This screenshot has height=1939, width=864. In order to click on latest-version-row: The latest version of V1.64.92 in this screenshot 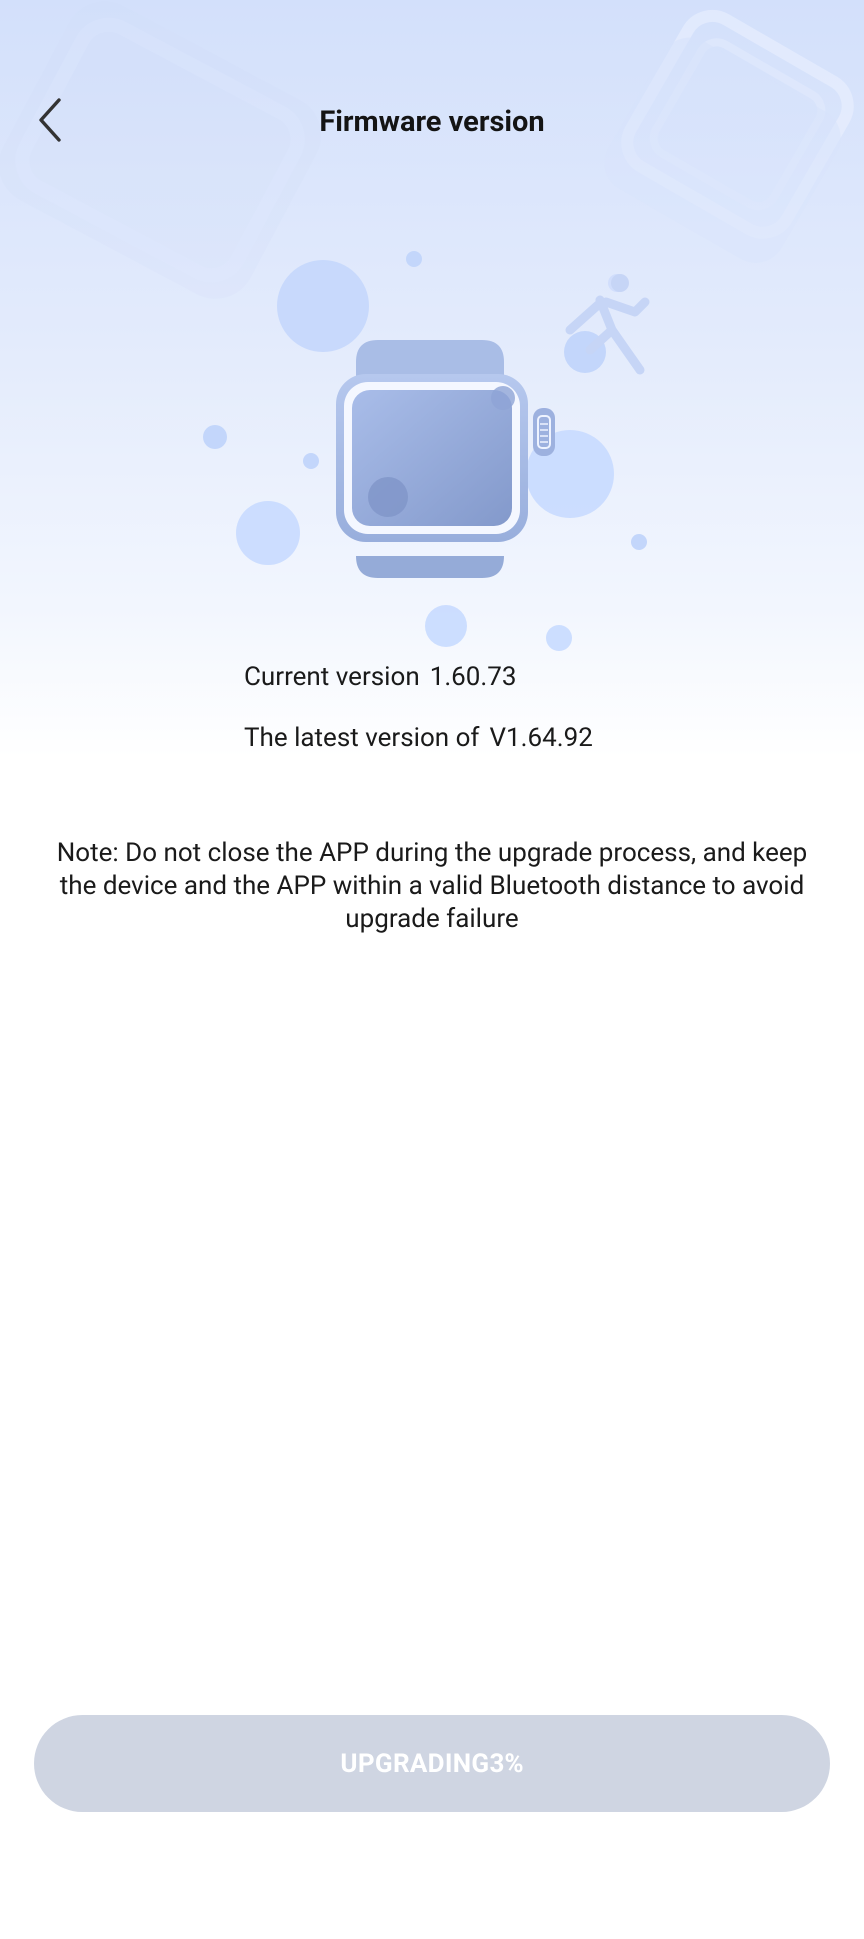, I will do `click(418, 738)`.